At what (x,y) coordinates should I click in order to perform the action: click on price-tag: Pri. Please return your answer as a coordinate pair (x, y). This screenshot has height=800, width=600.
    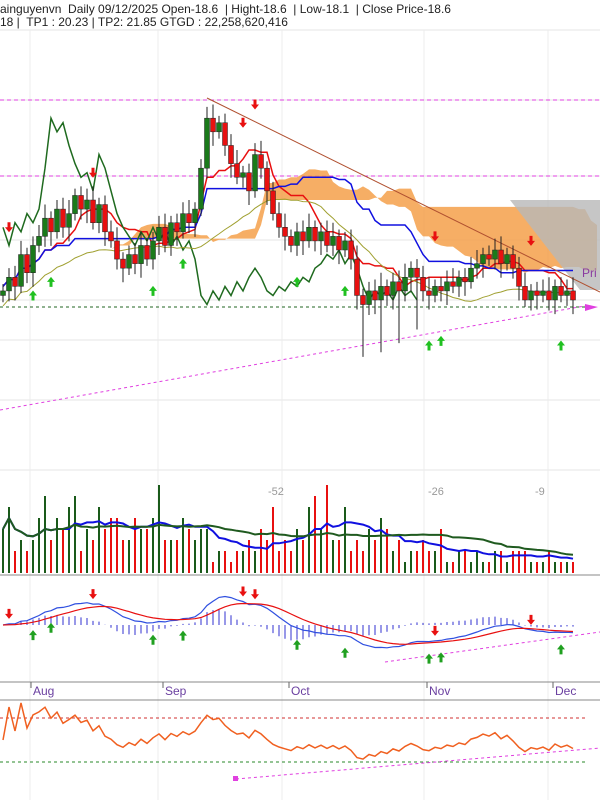
    Looking at the image, I should click on (589, 273).